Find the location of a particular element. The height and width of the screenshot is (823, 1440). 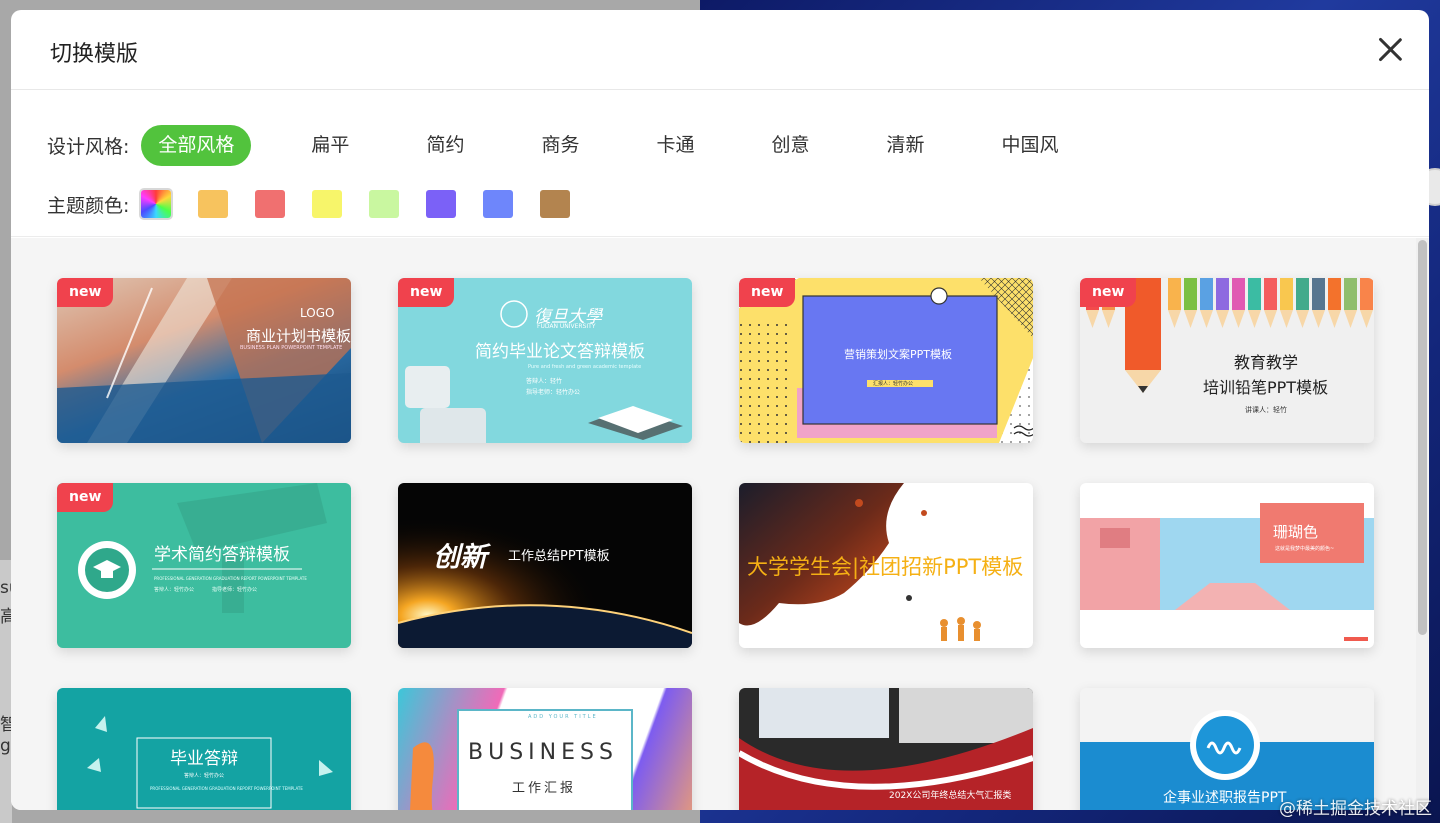

grid-scrollbar is located at coordinates (1422, 524).